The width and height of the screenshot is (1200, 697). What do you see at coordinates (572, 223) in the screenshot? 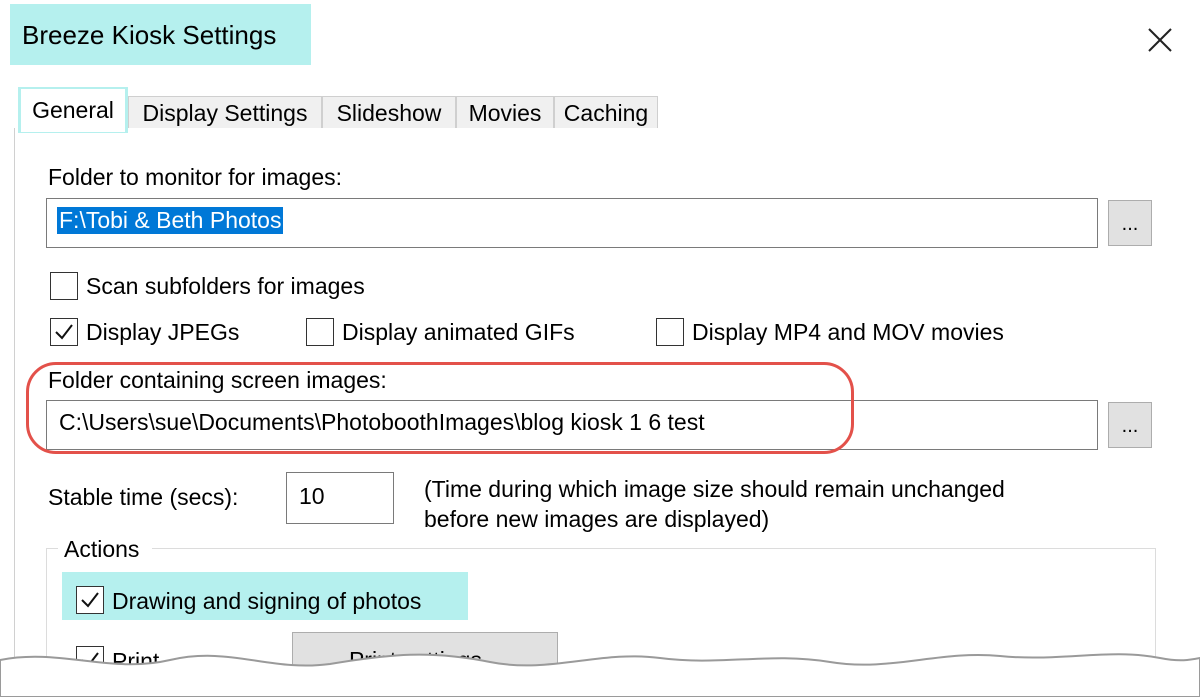
I see `monitor-folder-input: F:\Tobi & Beth Photos` at bounding box center [572, 223].